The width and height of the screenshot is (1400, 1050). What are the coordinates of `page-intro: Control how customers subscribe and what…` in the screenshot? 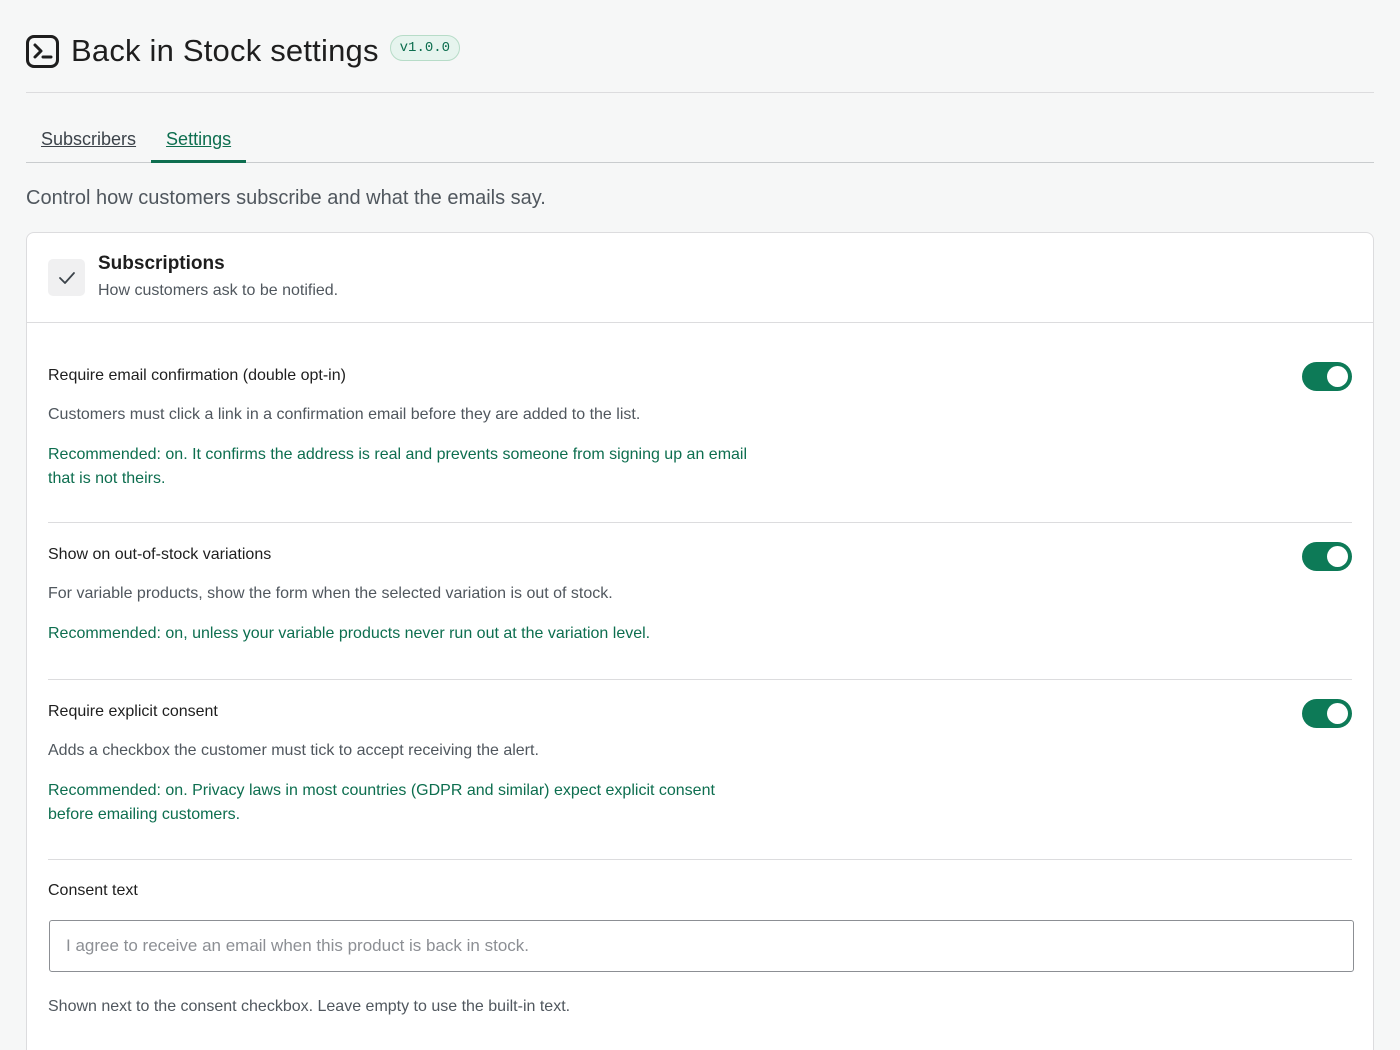 It's located at (286, 198).